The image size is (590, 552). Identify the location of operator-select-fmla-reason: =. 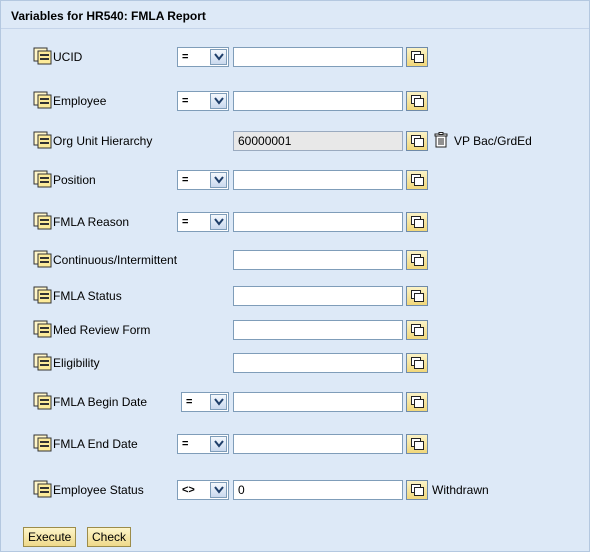
(203, 222).